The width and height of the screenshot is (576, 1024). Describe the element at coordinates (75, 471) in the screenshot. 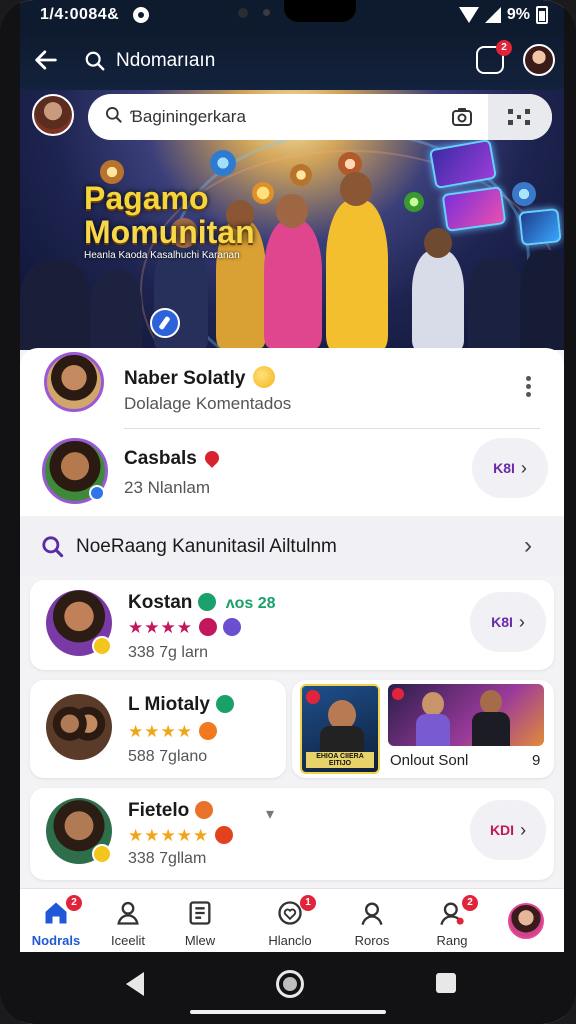

I see `casbals-avatar` at that location.